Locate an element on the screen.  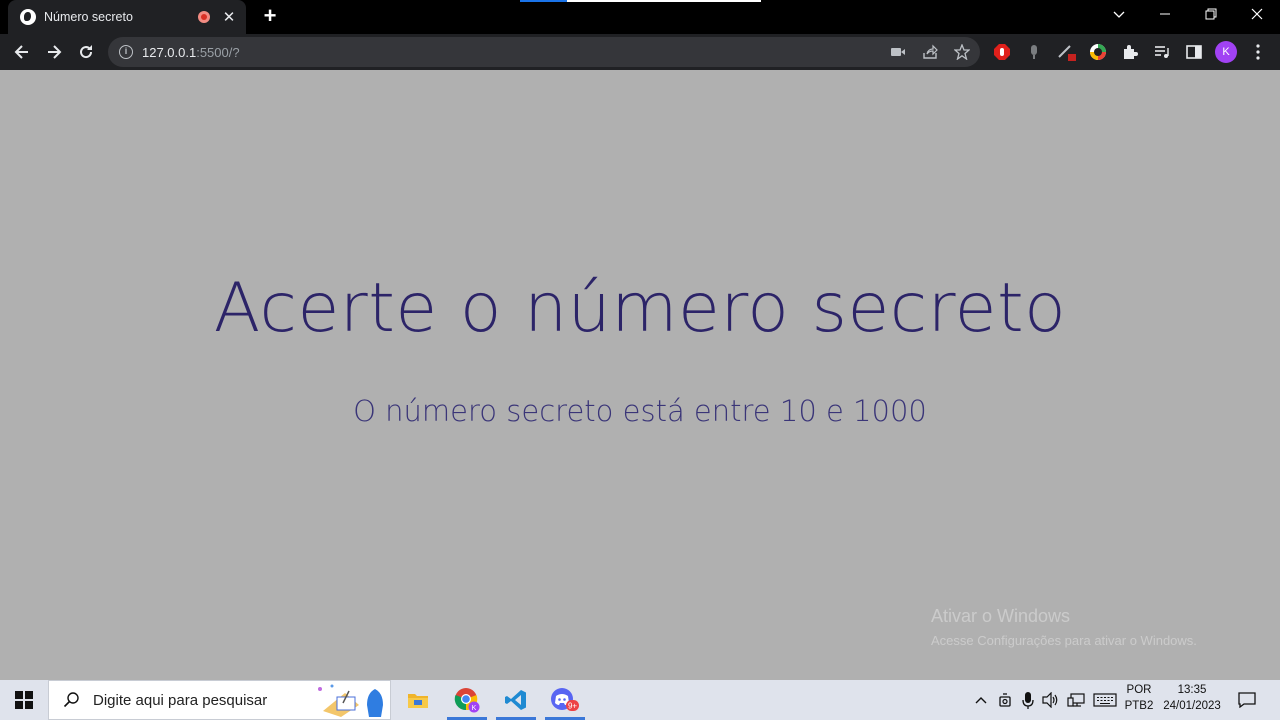
extensions-puzzle-icon is located at coordinates (1130, 52).